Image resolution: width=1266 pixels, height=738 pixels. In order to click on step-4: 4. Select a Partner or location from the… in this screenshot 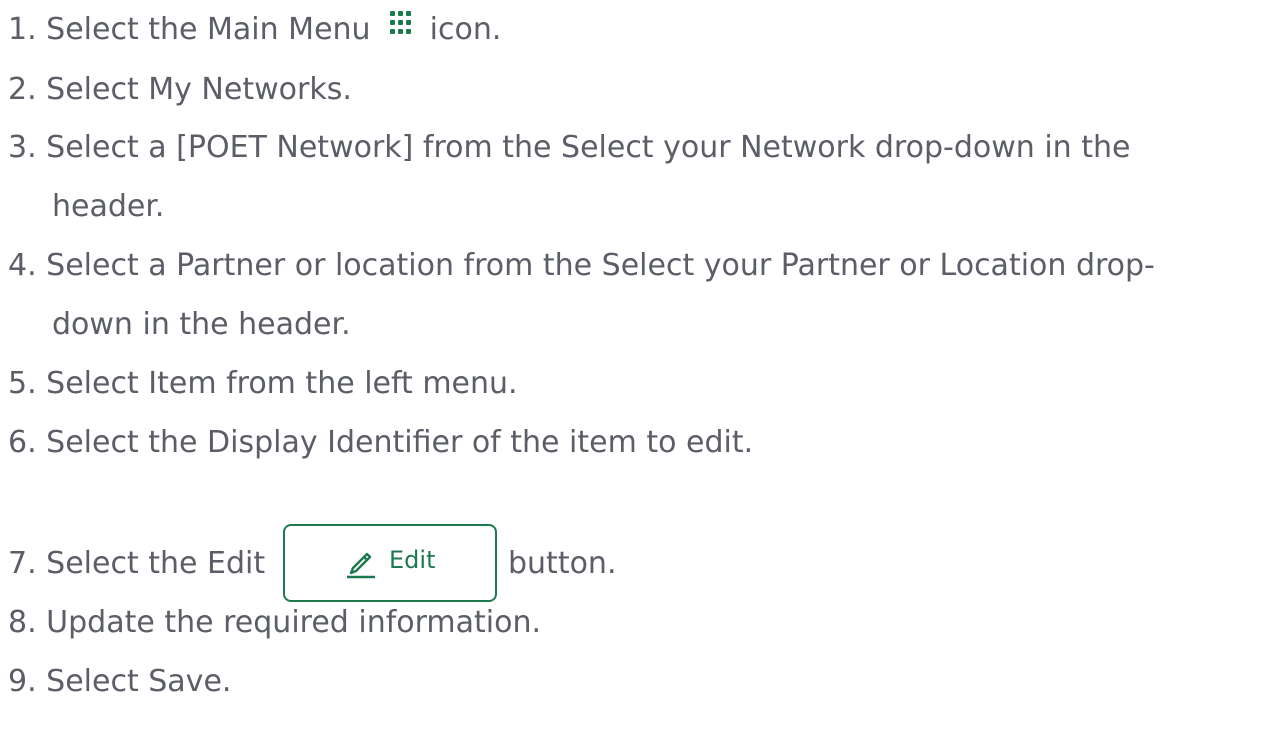, I will do `click(581, 266)`.